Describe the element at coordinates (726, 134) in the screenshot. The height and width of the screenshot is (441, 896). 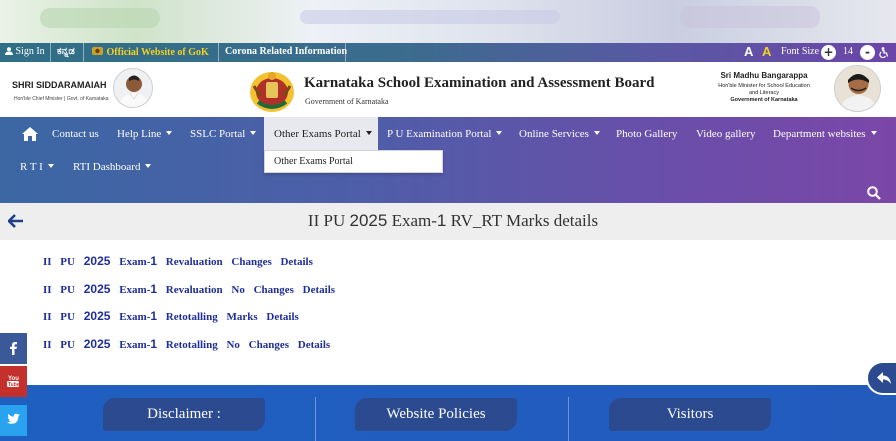
I see `nav-video-gallery: Video gallery` at that location.